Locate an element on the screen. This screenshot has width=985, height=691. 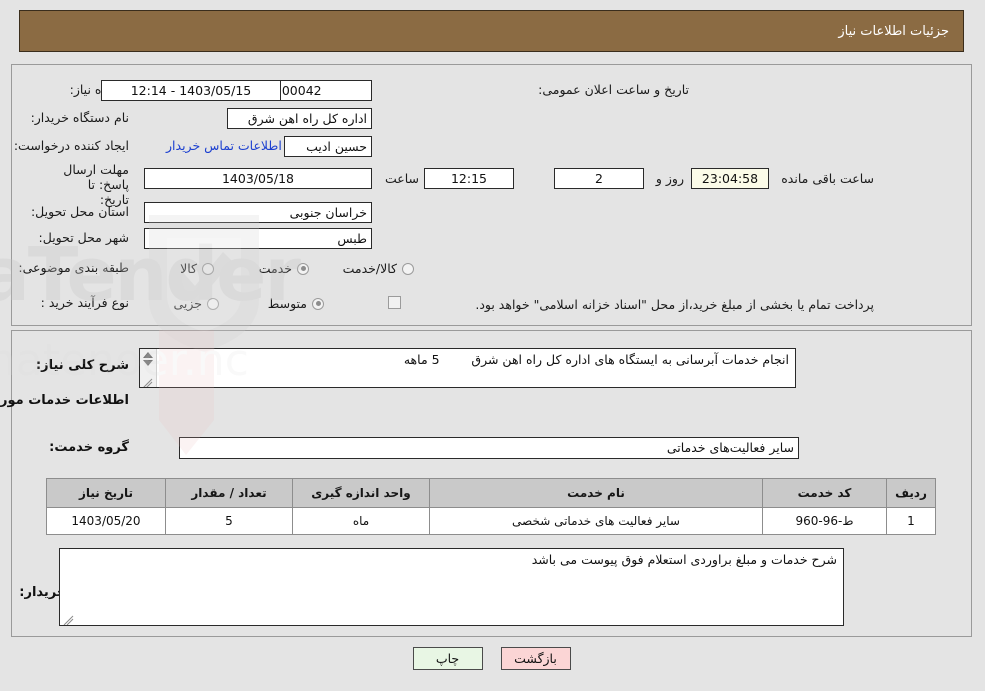
contact-link-wrap: اطلاعات تماس خریدار is located at coordinates (225, 145).